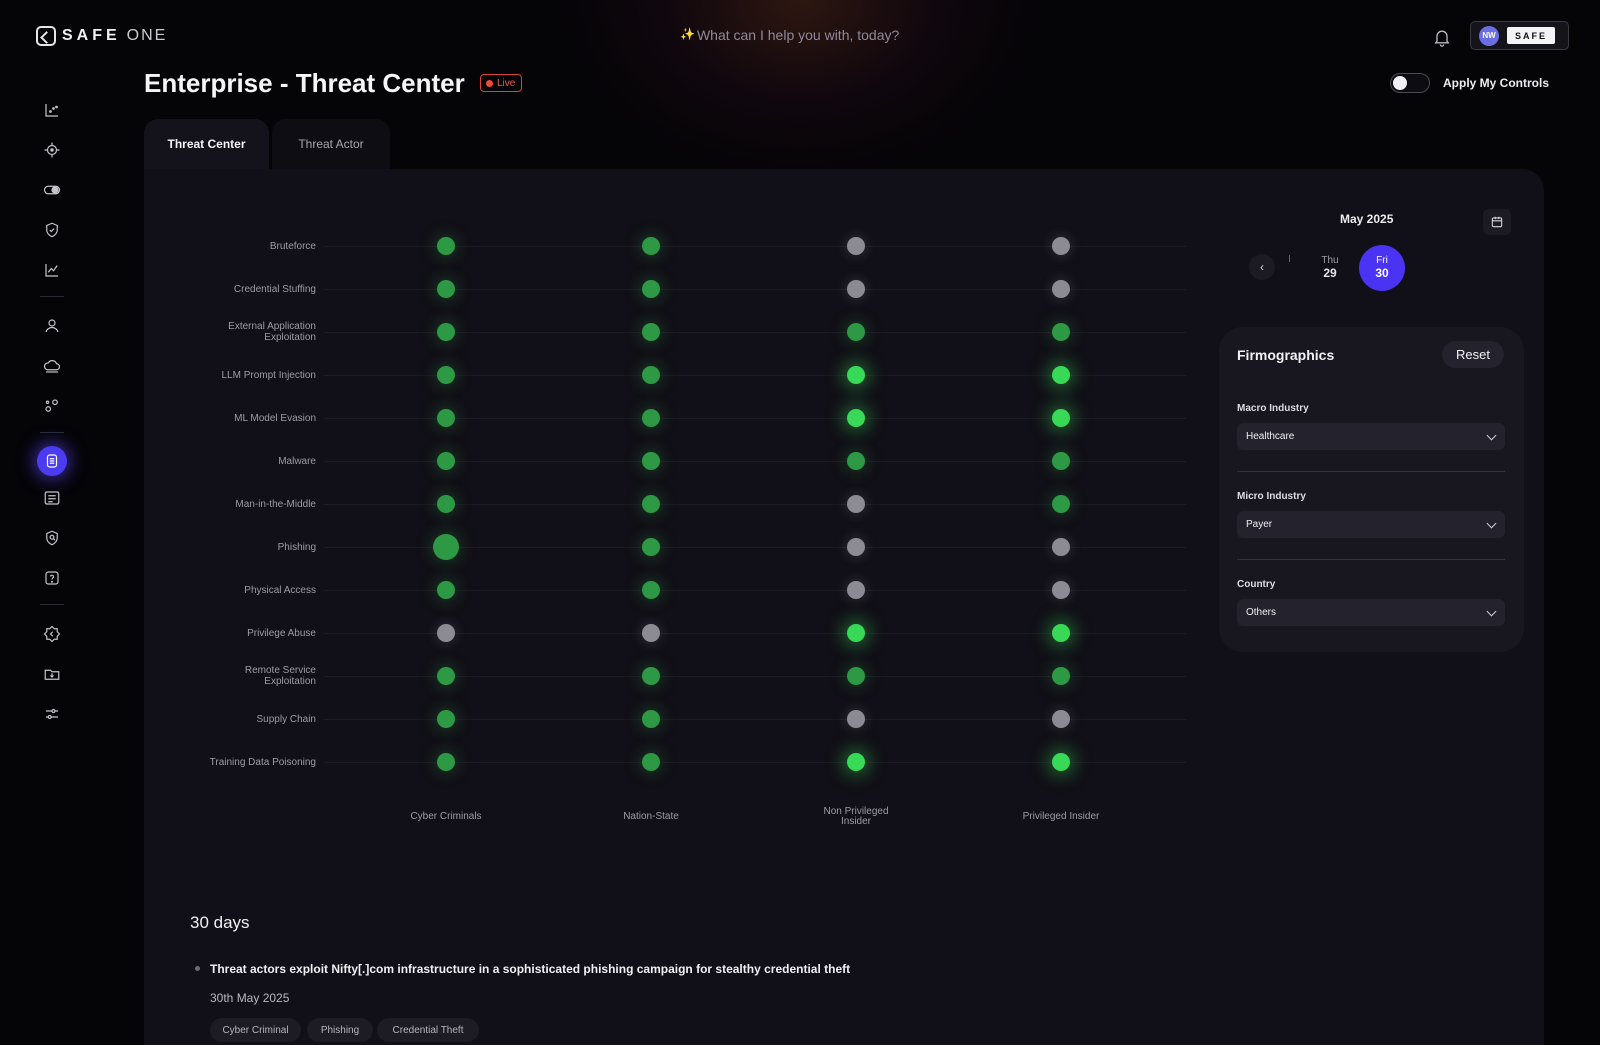 This screenshot has height=1045, width=1600. I want to click on nodes-icon, so click(52, 406).